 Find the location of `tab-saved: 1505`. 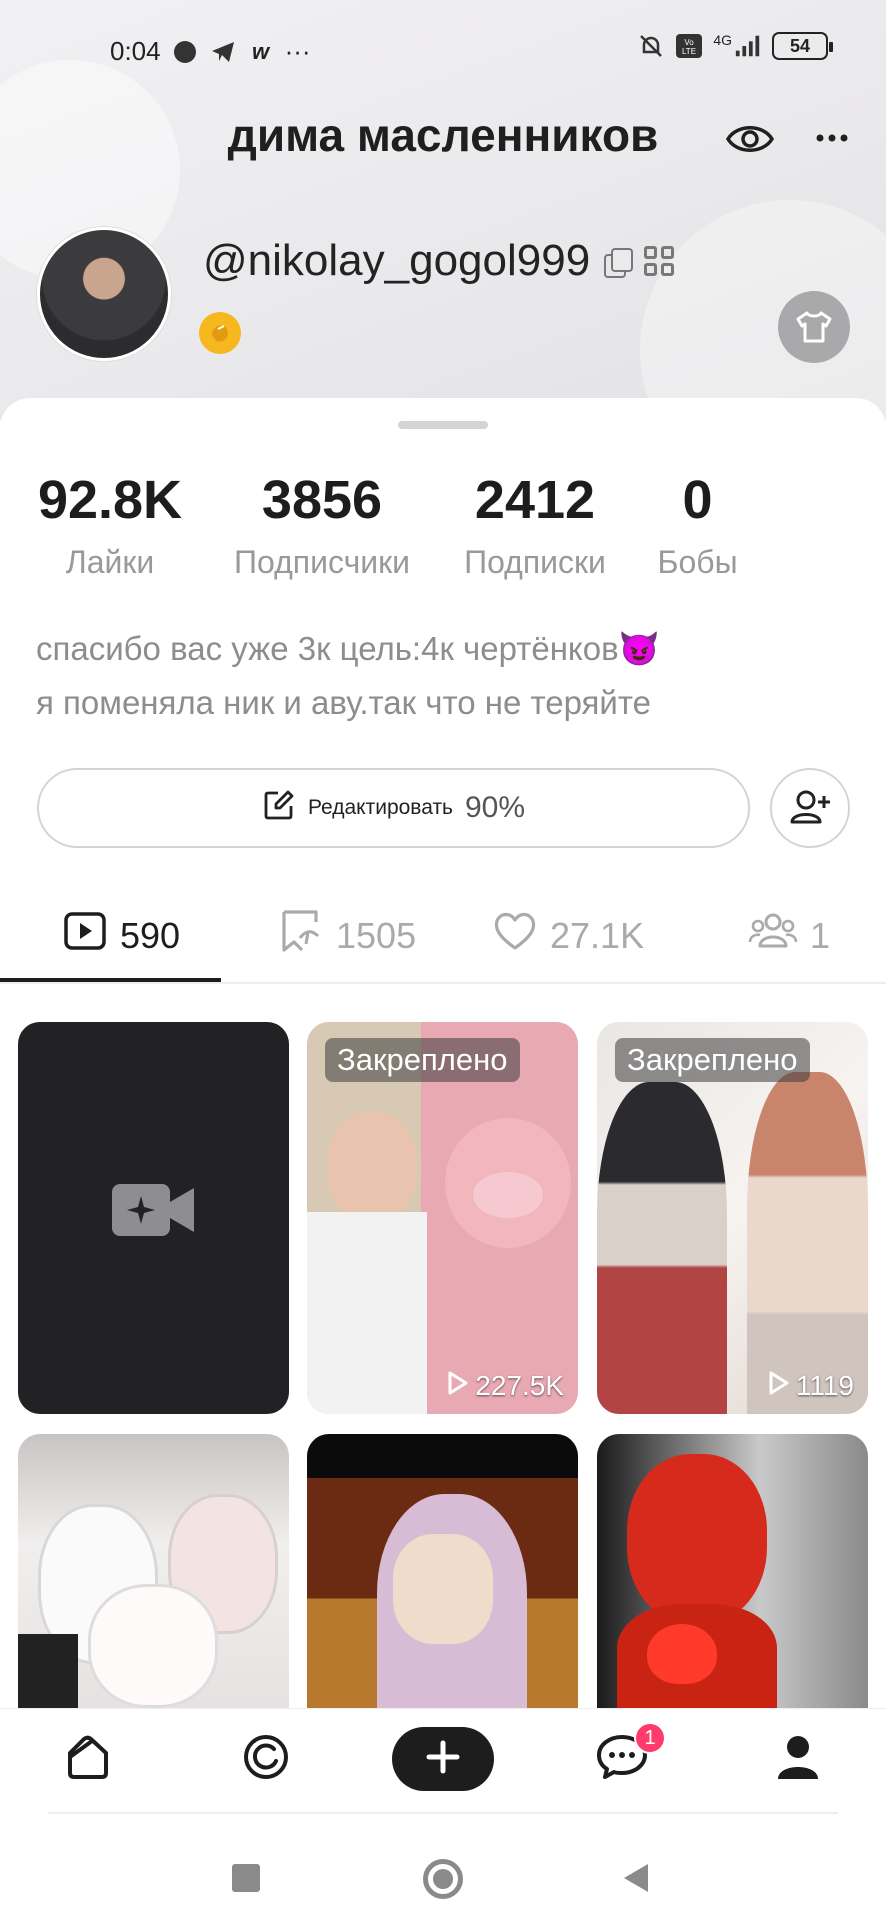

tab-saved: 1505 is located at coordinates (347, 935).